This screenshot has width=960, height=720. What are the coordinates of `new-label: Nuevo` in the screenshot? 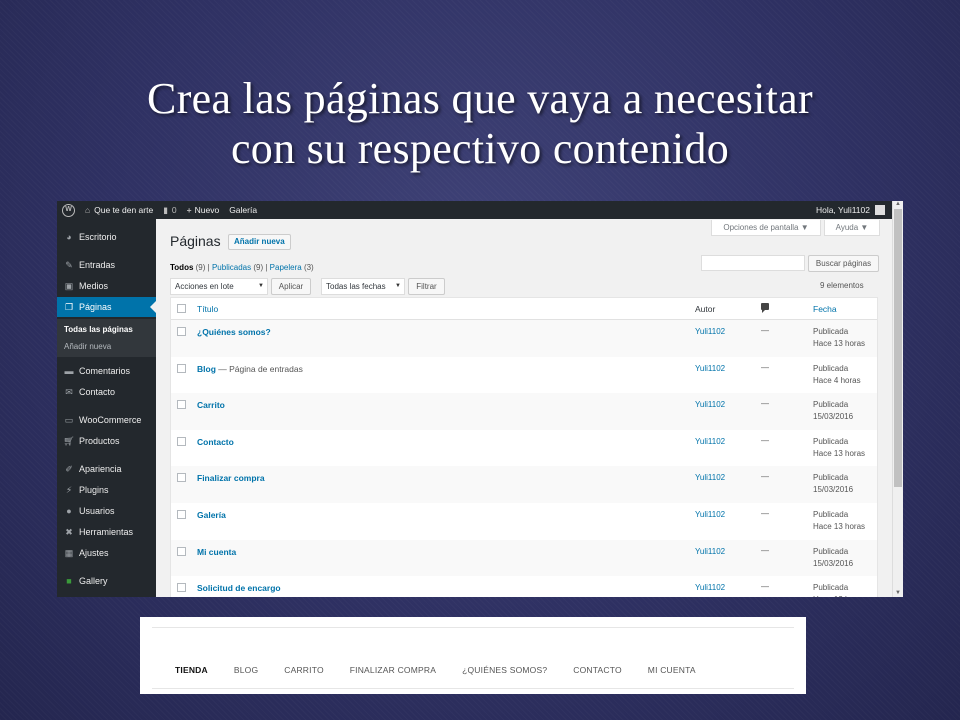 It's located at (207, 210).